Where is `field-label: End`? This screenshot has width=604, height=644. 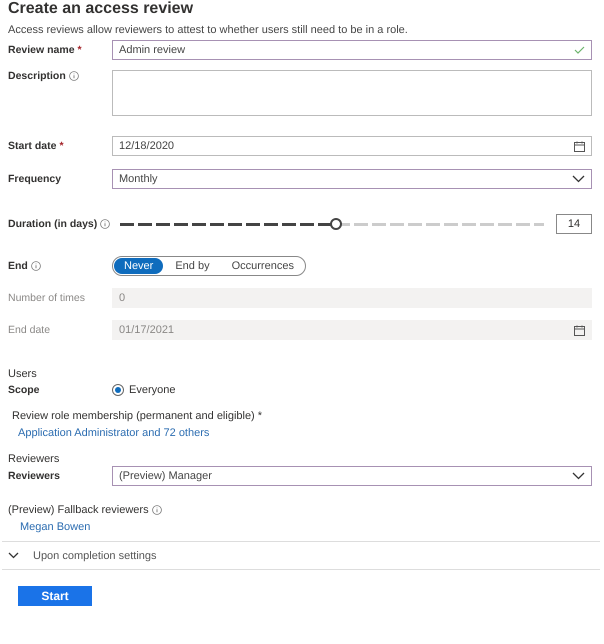 field-label: End is located at coordinates (18, 266).